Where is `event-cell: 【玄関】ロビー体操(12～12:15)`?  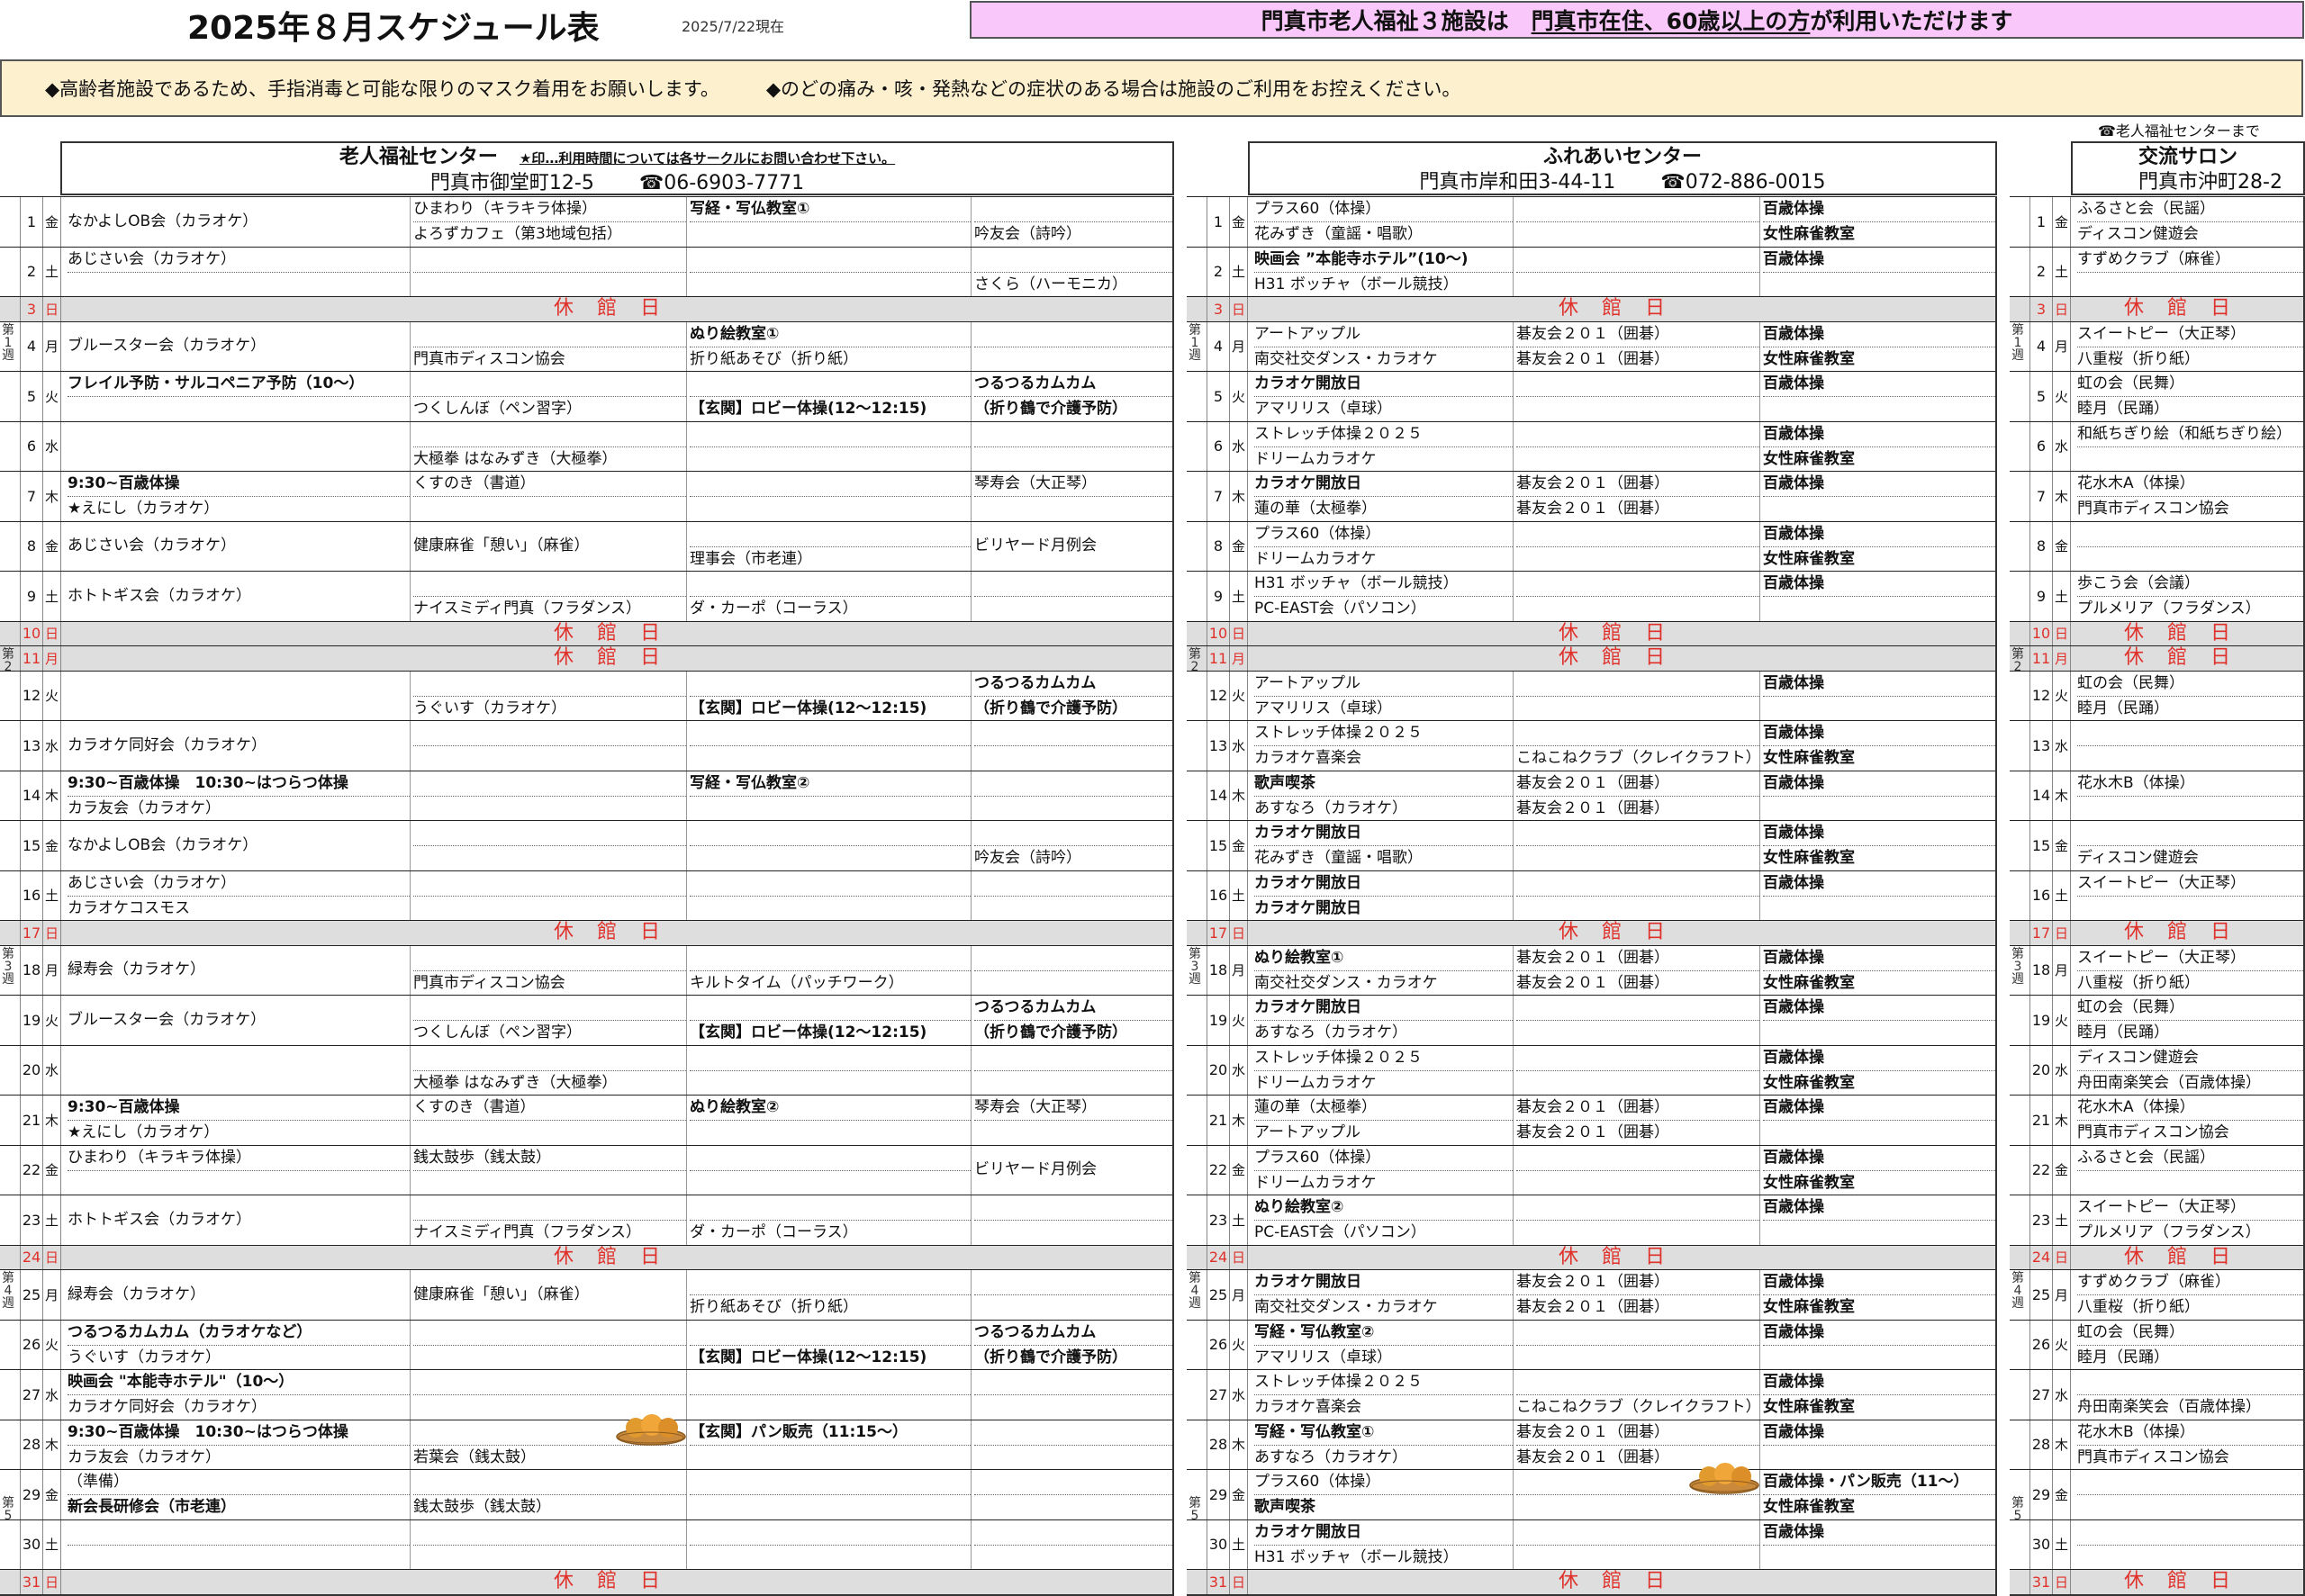 event-cell: 【玄関】ロビー体操(12～12:15) is located at coordinates (828, 1020).